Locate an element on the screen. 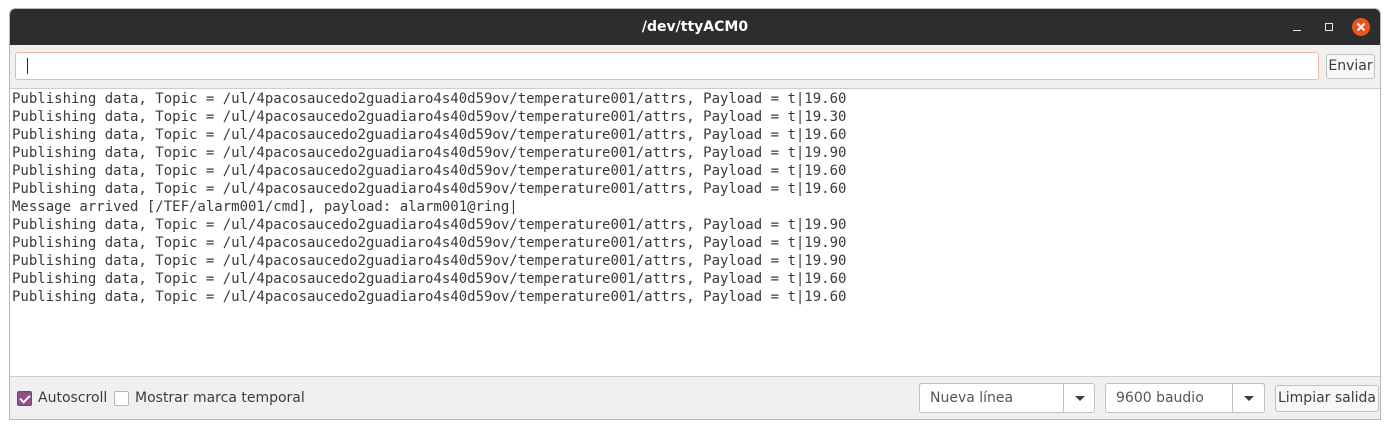 This screenshot has width=1390, height=429. close-icon is located at coordinates (1361, 27).